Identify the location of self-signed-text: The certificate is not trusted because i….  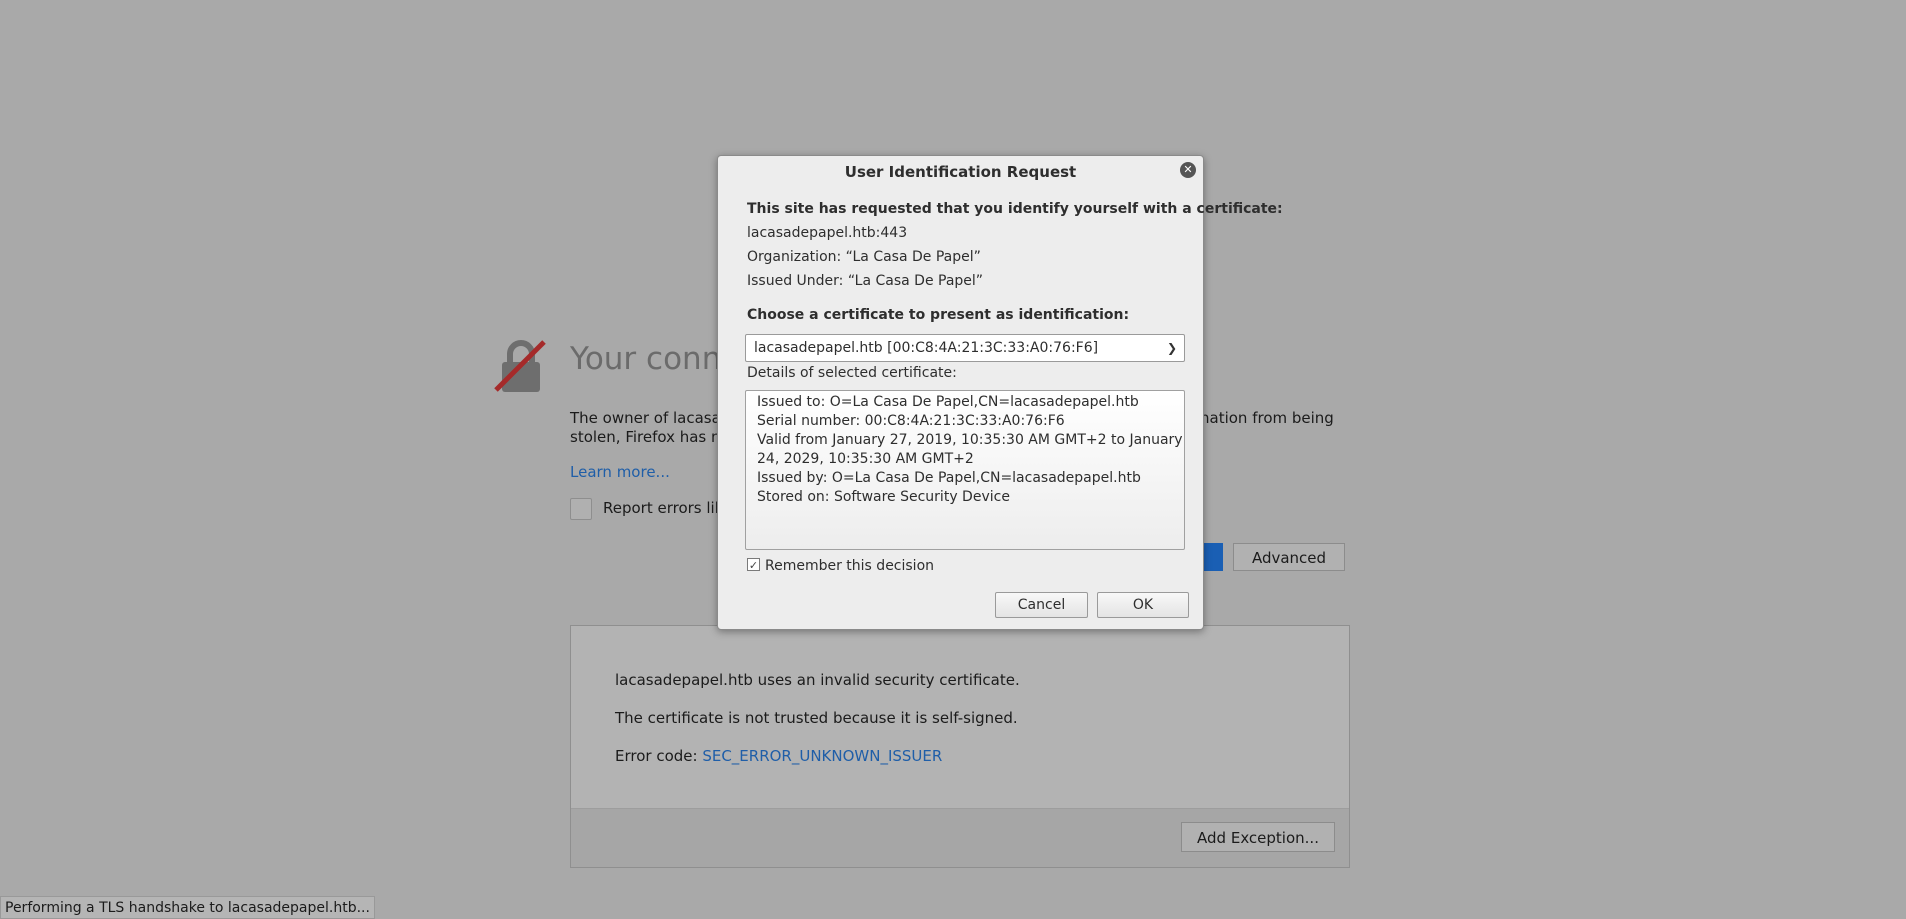
(816, 718).